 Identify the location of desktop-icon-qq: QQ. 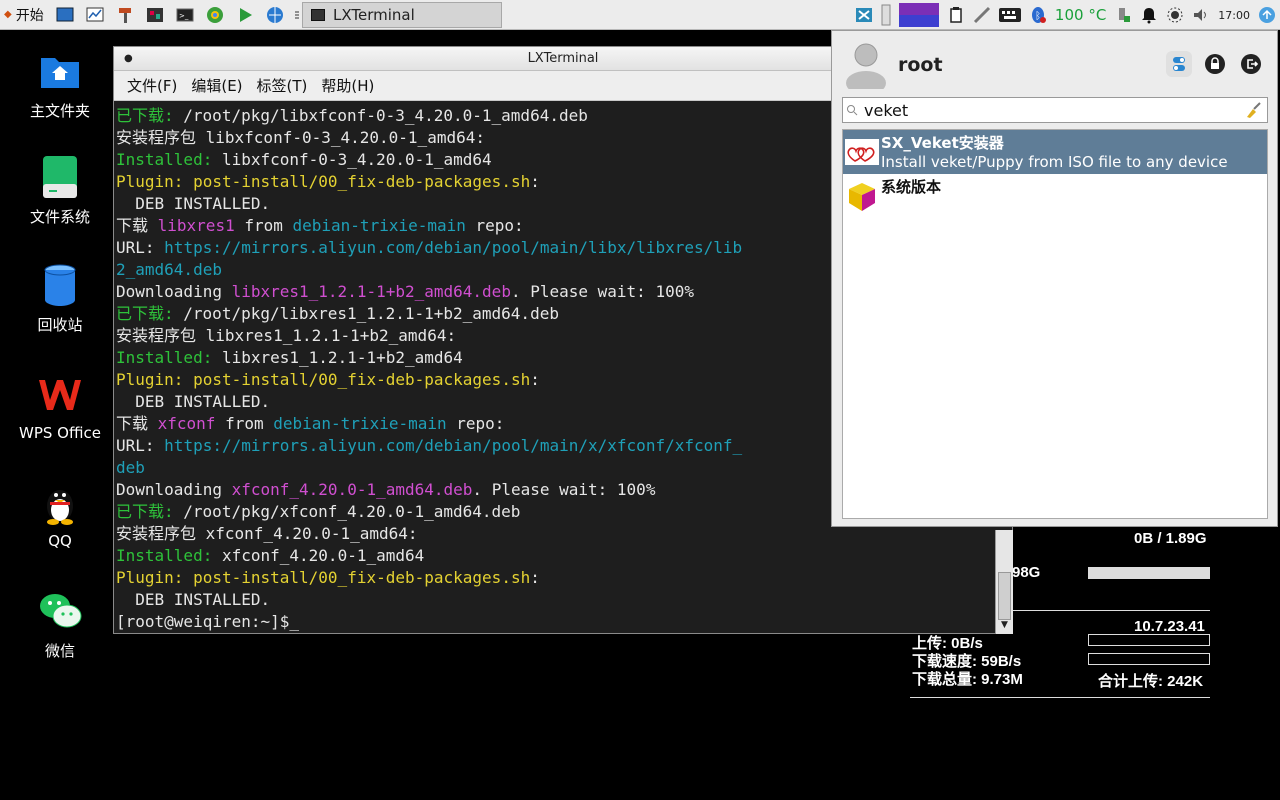
(60, 515).